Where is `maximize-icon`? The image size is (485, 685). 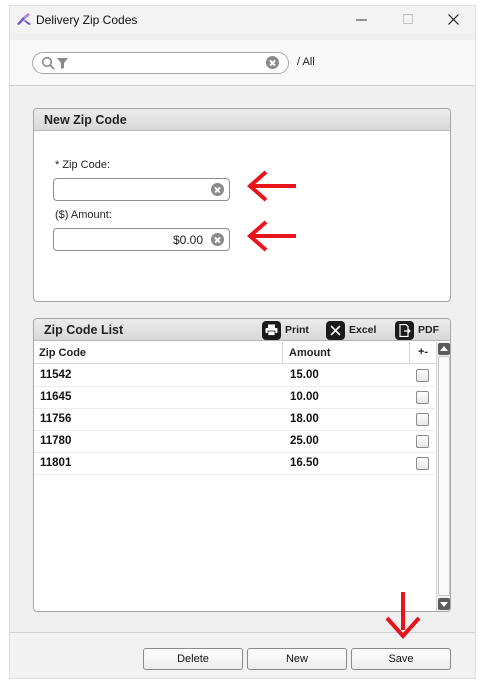 maximize-icon is located at coordinates (407, 18).